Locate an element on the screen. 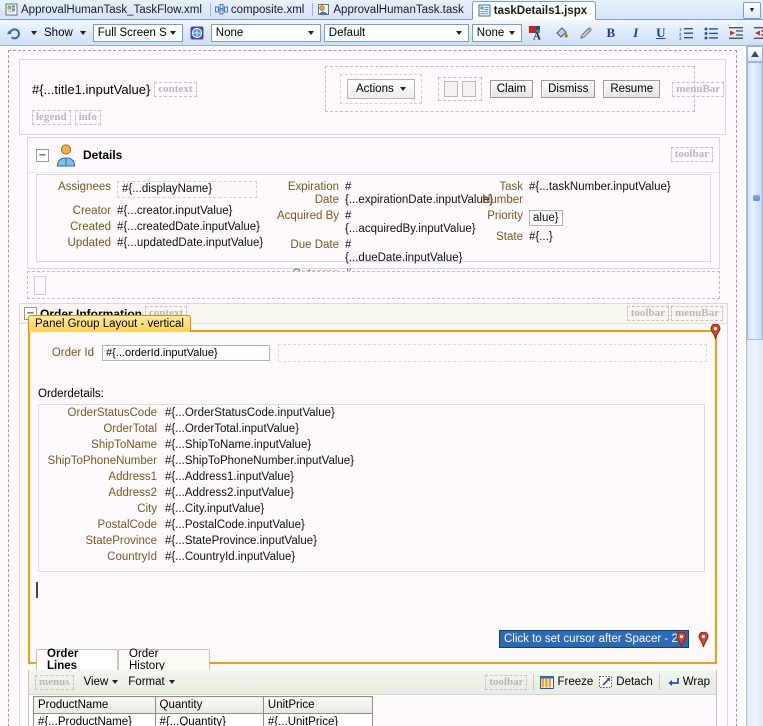 This screenshot has width=763, height=726. priority-value: alue} is located at coordinates (546, 218).